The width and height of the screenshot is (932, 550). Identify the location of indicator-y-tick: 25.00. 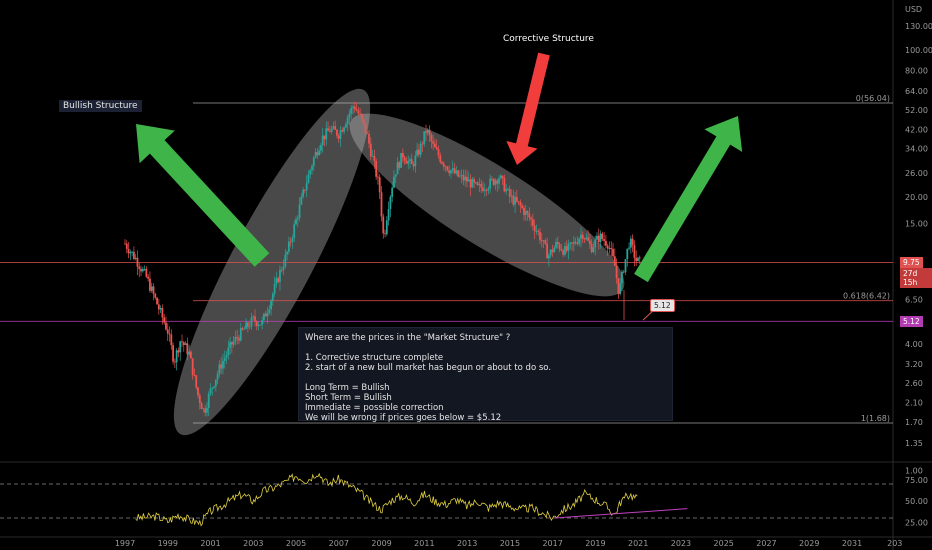
(916, 522).